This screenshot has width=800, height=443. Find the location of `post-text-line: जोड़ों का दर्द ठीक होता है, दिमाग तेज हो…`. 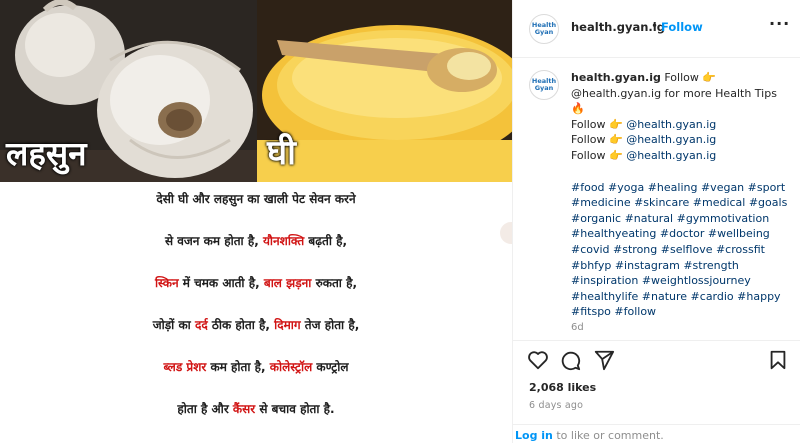

post-text-line: जोड़ों का दर्द ठीक होता है, दिमाग तेज हो… is located at coordinates (256, 324).